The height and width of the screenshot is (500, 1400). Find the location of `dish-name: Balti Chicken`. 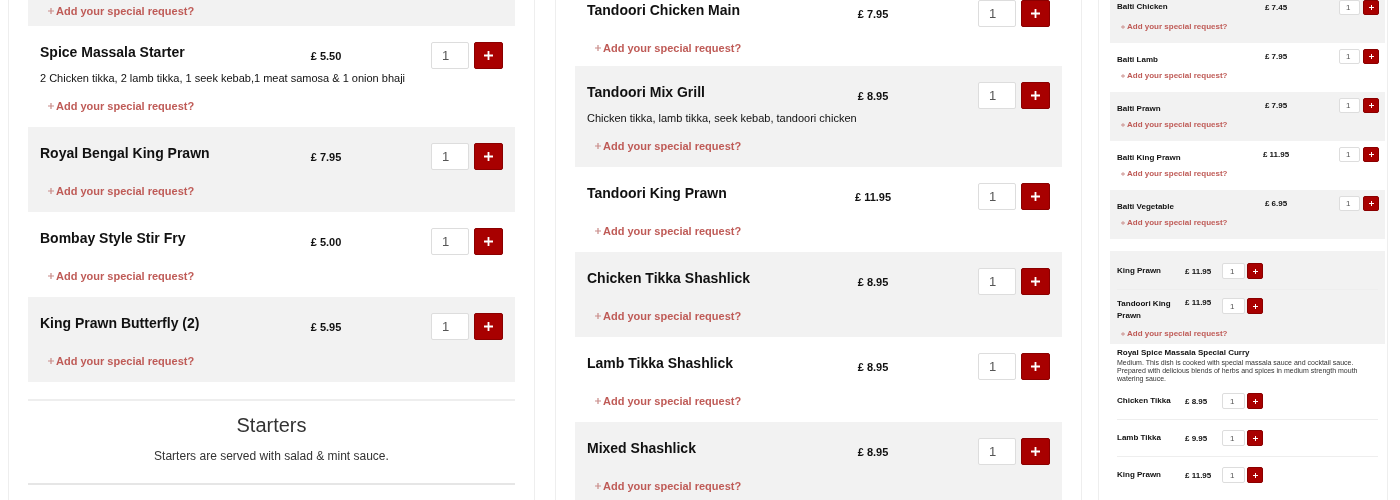

dish-name: Balti Chicken is located at coordinates (1143, 6).